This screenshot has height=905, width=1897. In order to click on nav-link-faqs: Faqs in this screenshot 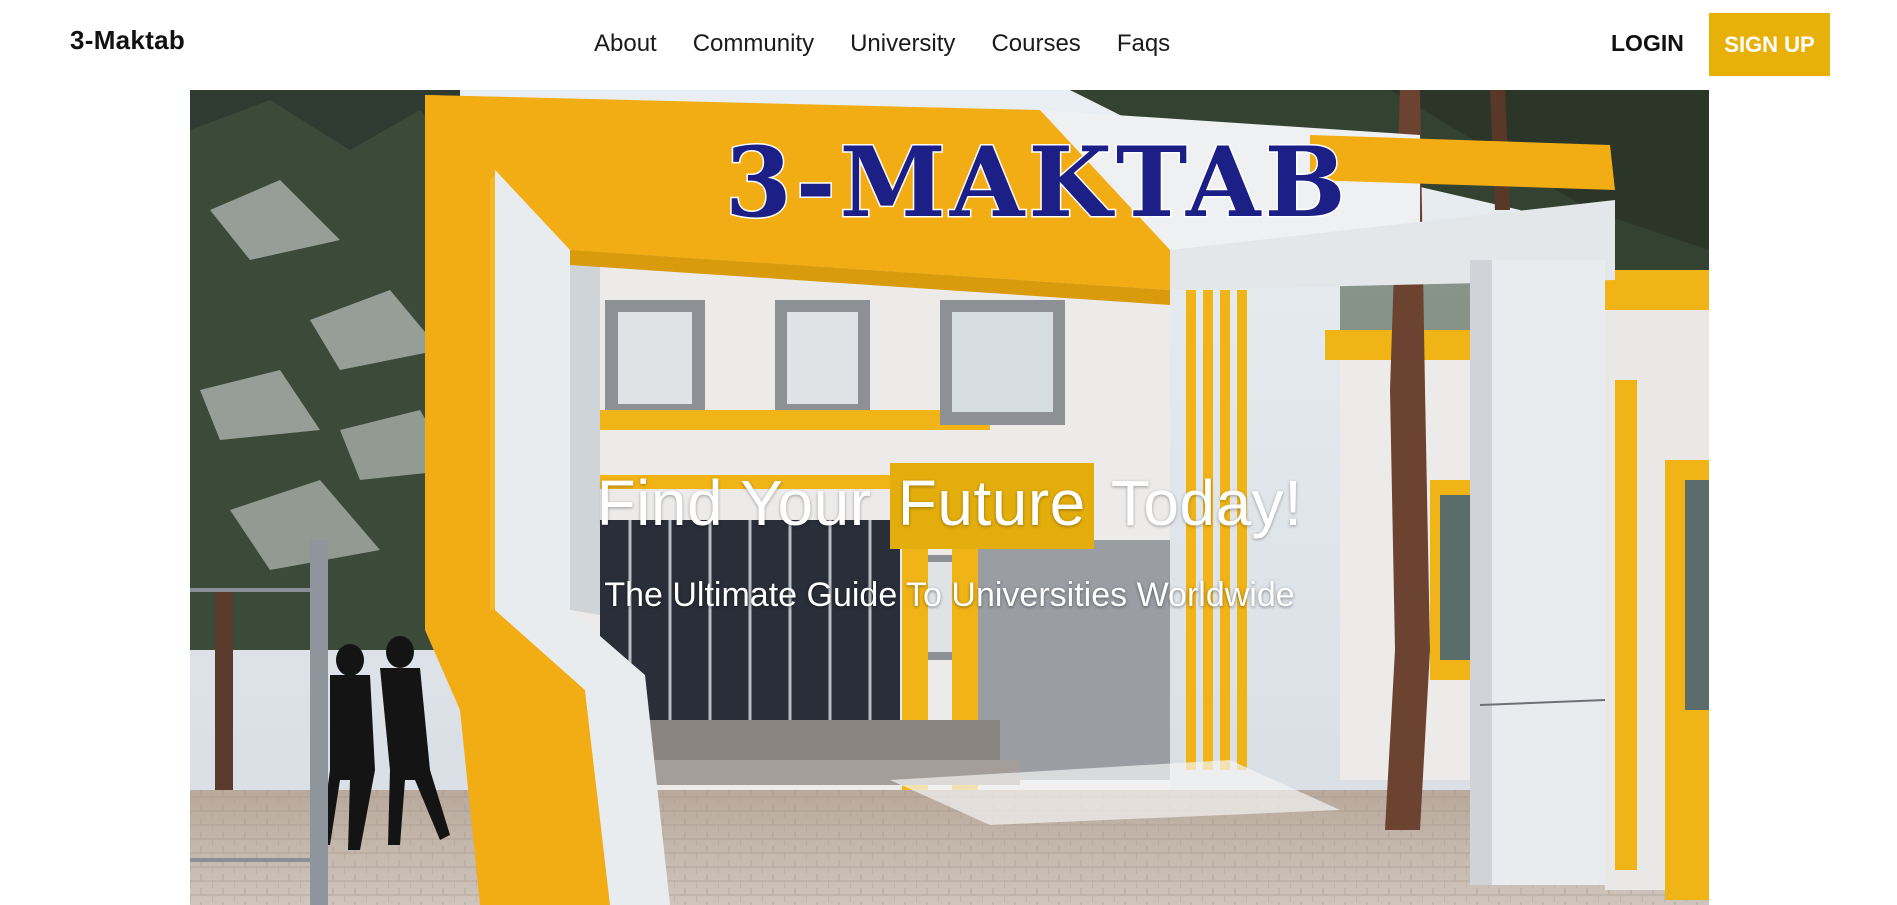, I will do `click(1143, 44)`.